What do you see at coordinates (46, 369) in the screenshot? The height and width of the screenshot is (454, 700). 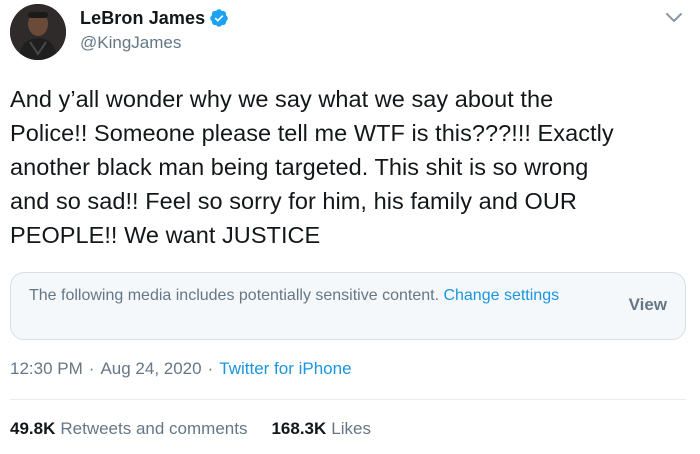 I see `tweet-time: 12:30 PM` at bounding box center [46, 369].